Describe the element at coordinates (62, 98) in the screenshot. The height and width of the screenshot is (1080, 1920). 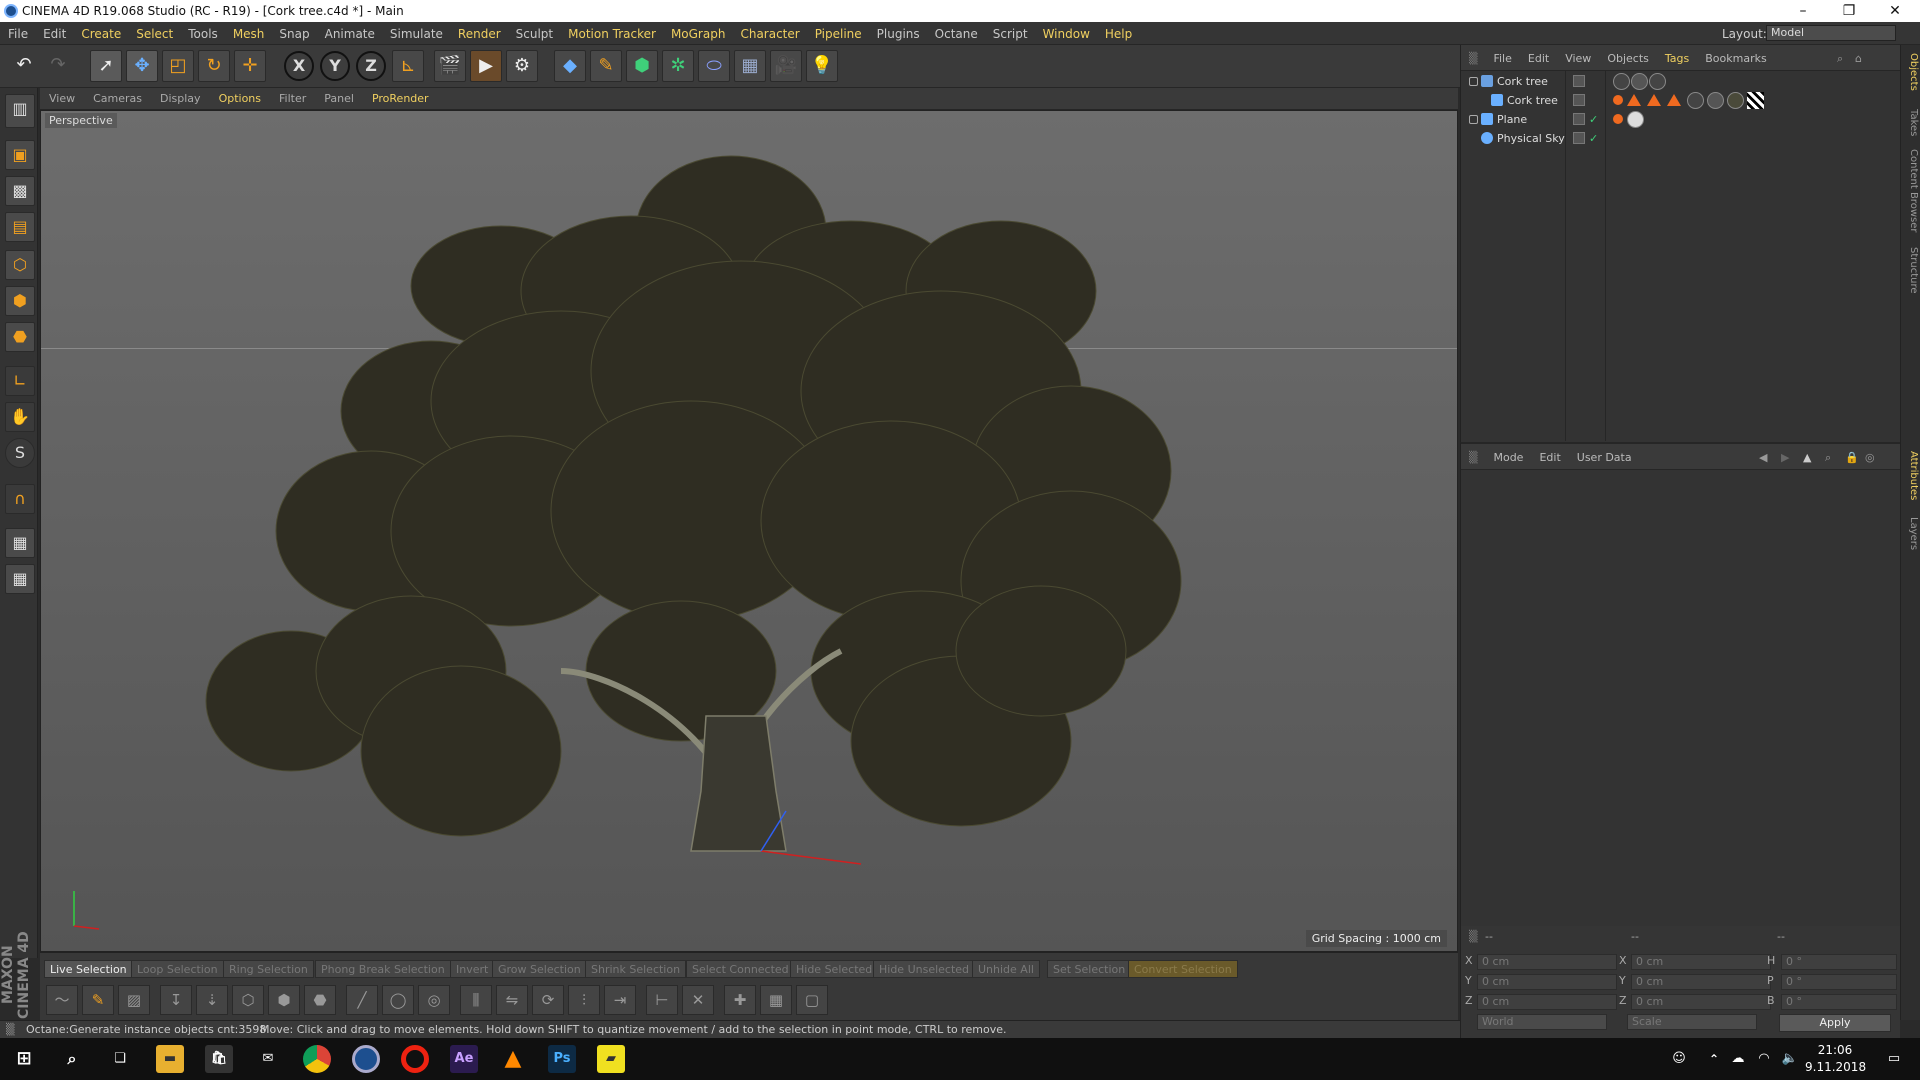
I see `viewport-menu-view: View` at that location.